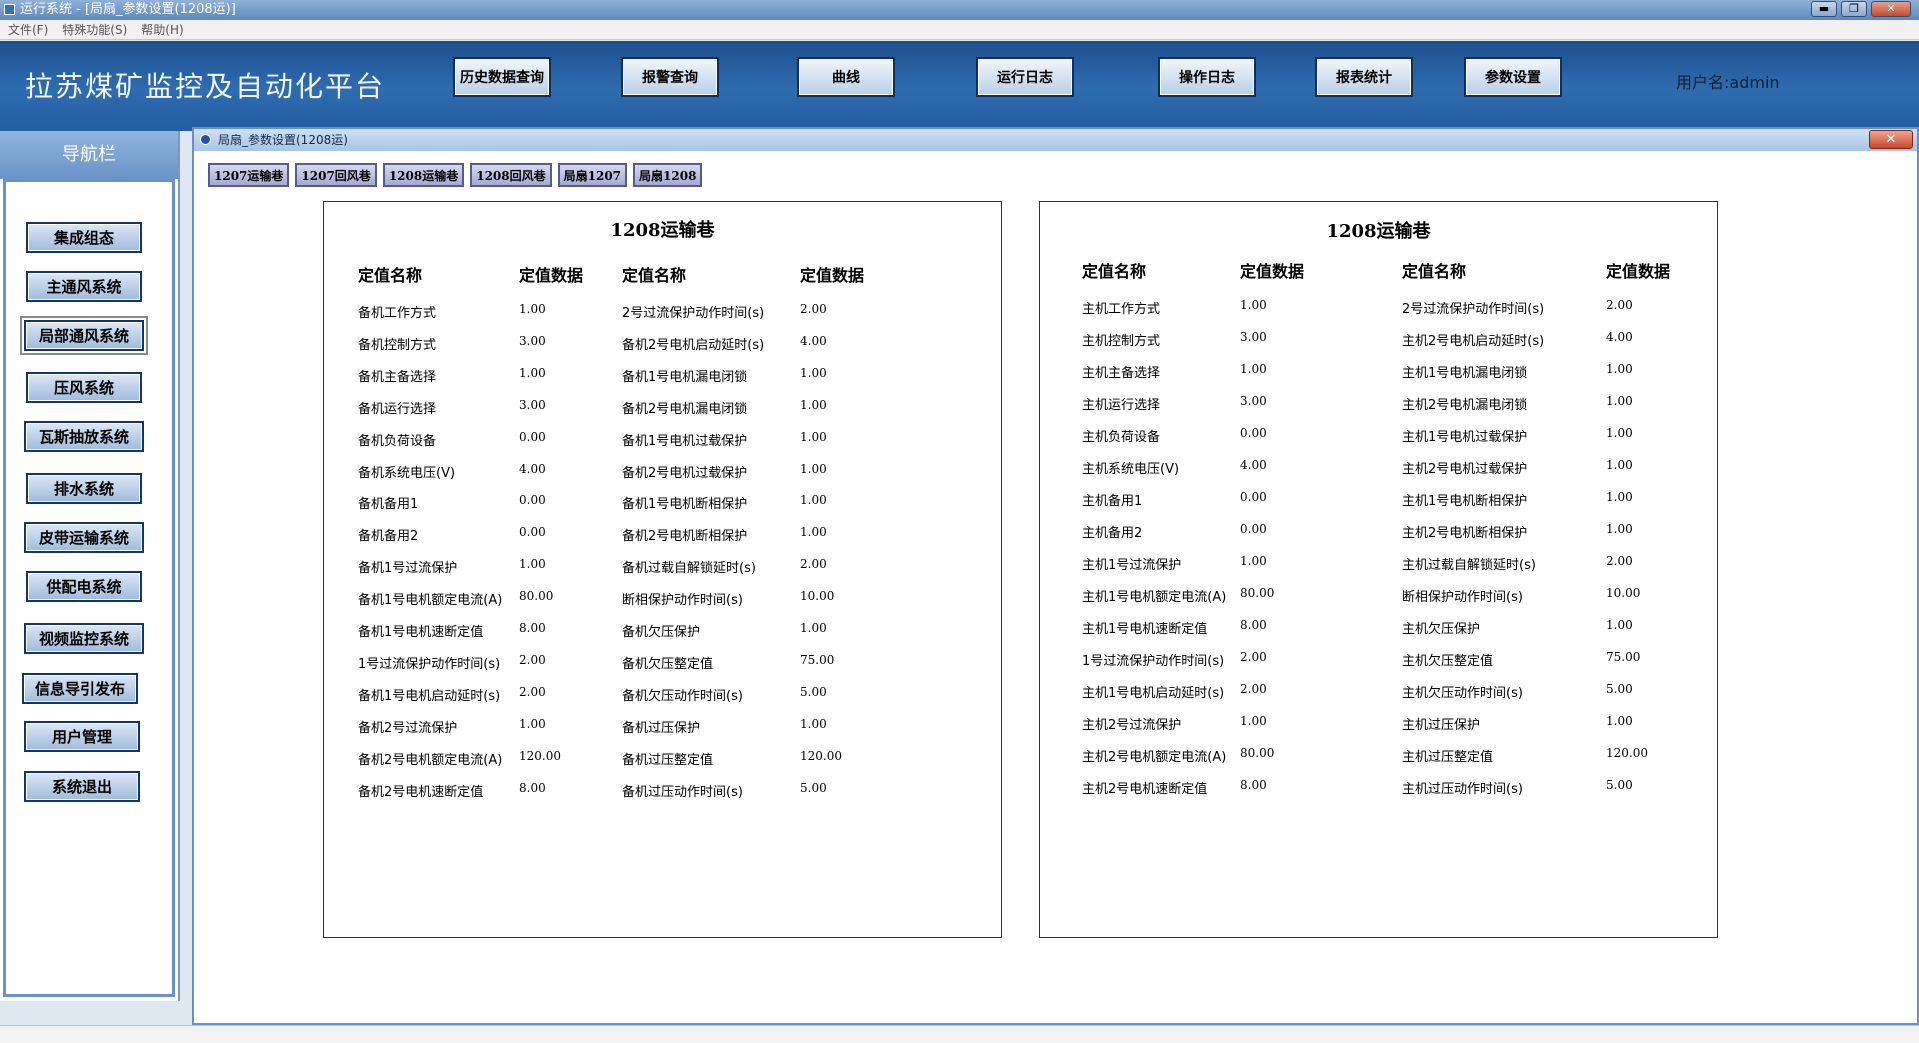 Image resolution: width=1919 pixels, height=1043 pixels. Describe the element at coordinates (84, 436) in the screenshot. I see `sidebar-item-gas-drainage: 瓦斯抽放系统` at that location.